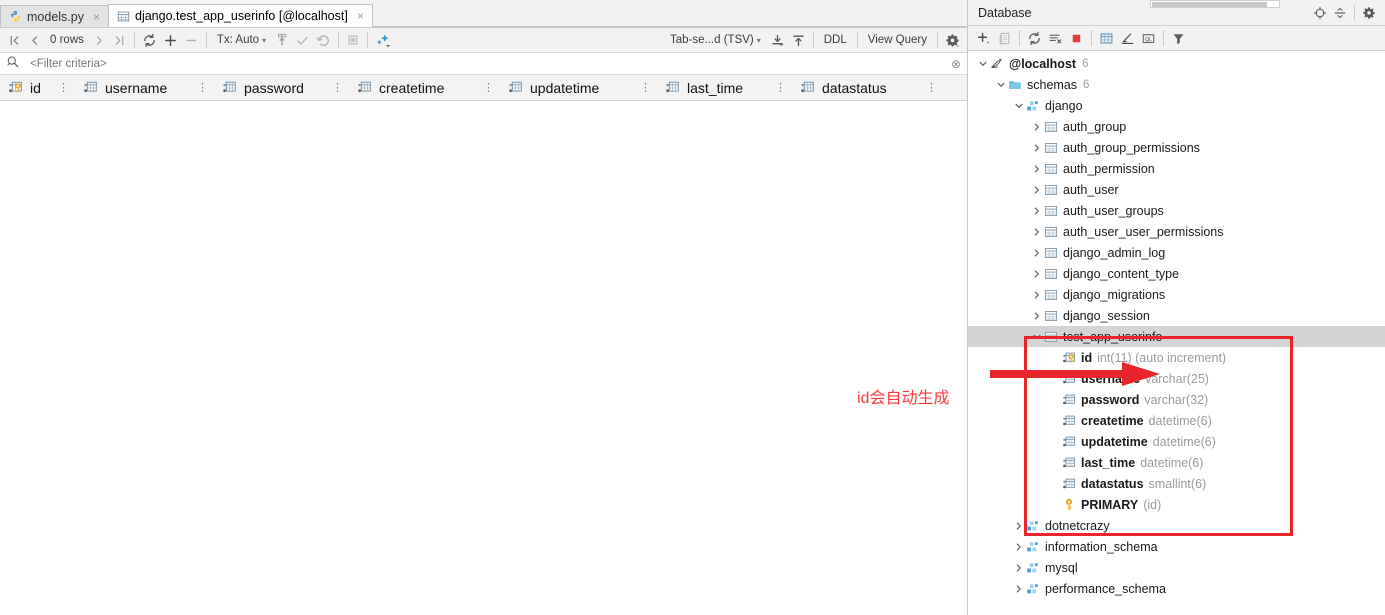 Image resolution: width=1385 pixels, height=615 pixels. What do you see at coordinates (1176, 294) in the screenshot?
I see `tree-node-django_migrations: django_migrations` at bounding box center [1176, 294].